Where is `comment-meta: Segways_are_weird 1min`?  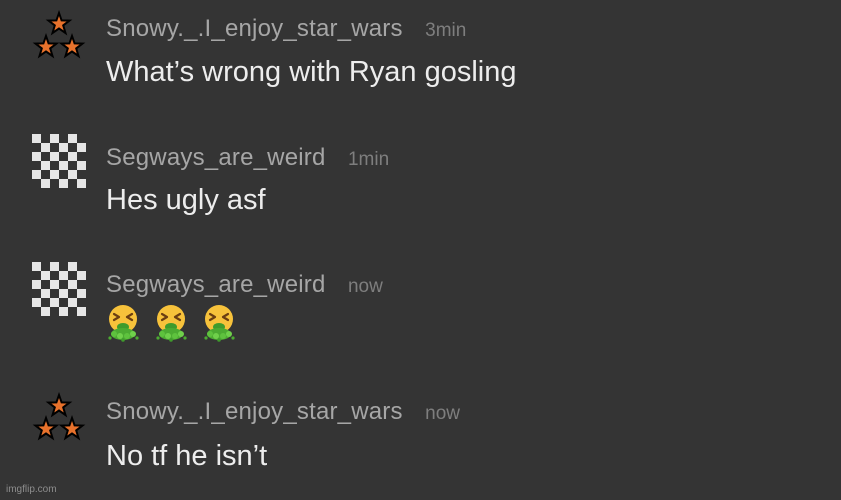
comment-meta: Segways_are_weird 1min is located at coordinates (247, 158).